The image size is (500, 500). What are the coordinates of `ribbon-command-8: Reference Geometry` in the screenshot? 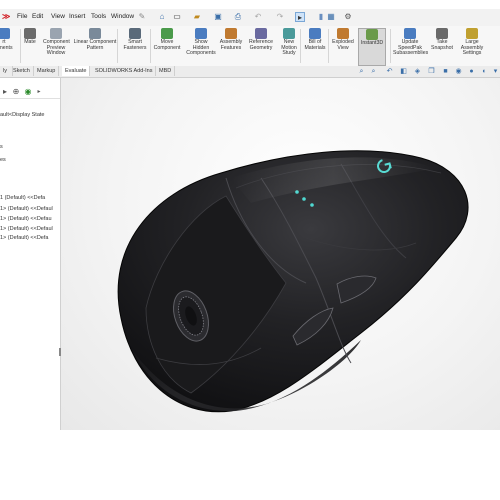 It's located at (261, 39).